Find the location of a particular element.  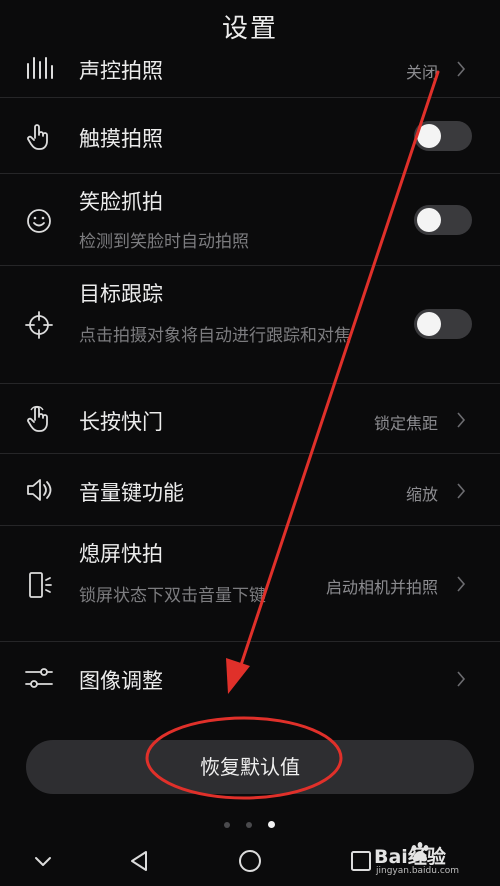

row-description: 点击拍摄对象将自动进行跟踪和对焦 is located at coordinates (215, 336).